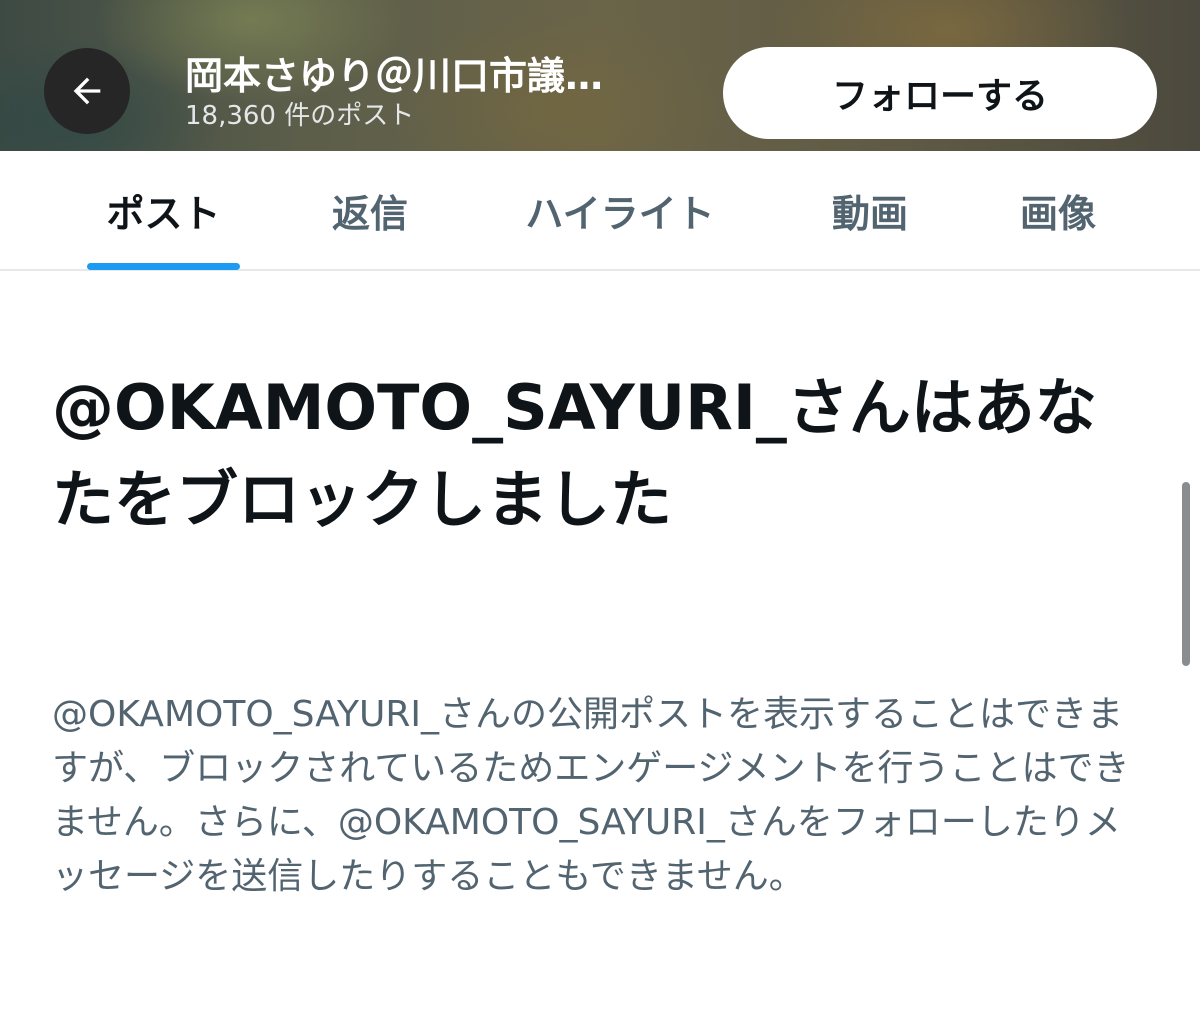 The width and height of the screenshot is (1200, 1026). Describe the element at coordinates (1058, 210) in the screenshot. I see `tab-images: 画像` at that location.